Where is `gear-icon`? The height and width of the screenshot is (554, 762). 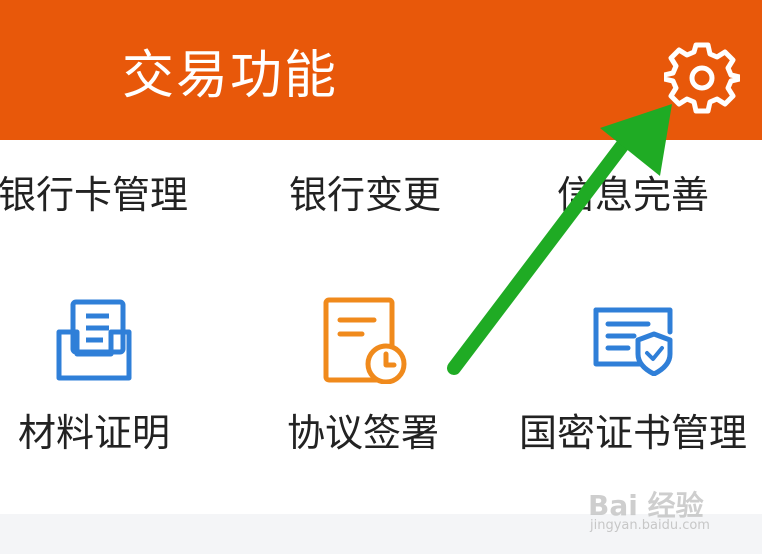 gear-icon is located at coordinates (702, 78).